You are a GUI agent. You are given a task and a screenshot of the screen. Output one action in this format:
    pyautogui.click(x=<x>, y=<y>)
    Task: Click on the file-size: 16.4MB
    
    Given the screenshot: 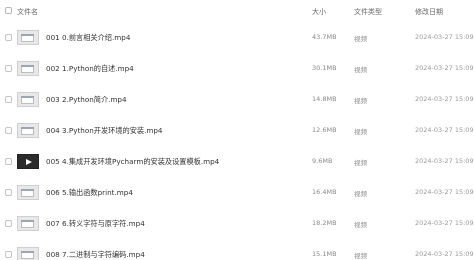 What is the action you would take?
    pyautogui.click(x=324, y=192)
    